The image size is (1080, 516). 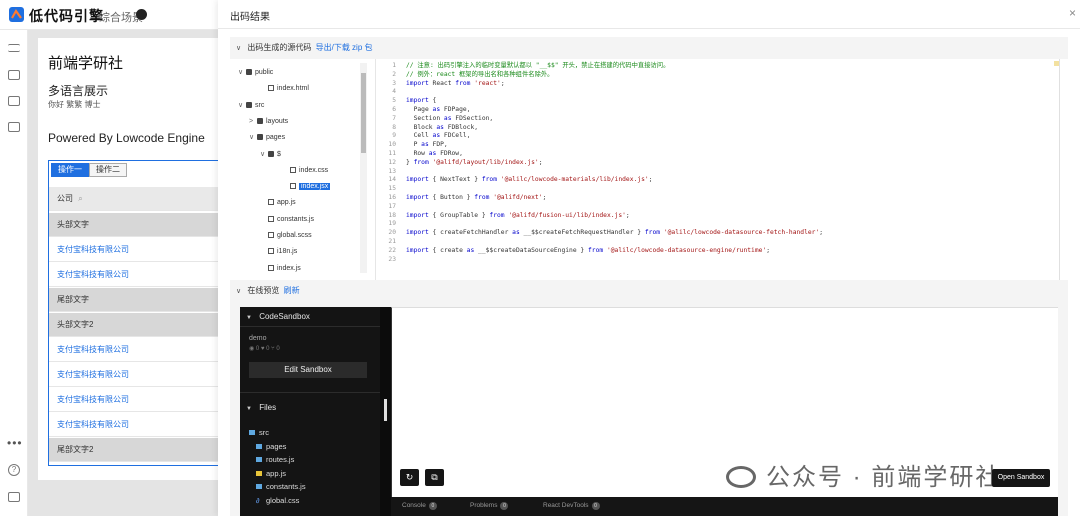 I want to click on file-tree-item: global.scss, so click(x=286, y=236).